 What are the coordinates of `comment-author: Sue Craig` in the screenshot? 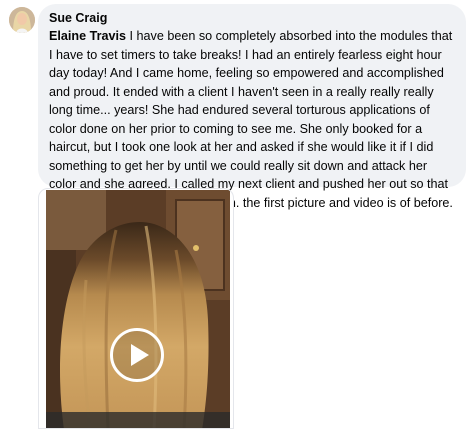 It's located at (251, 18).